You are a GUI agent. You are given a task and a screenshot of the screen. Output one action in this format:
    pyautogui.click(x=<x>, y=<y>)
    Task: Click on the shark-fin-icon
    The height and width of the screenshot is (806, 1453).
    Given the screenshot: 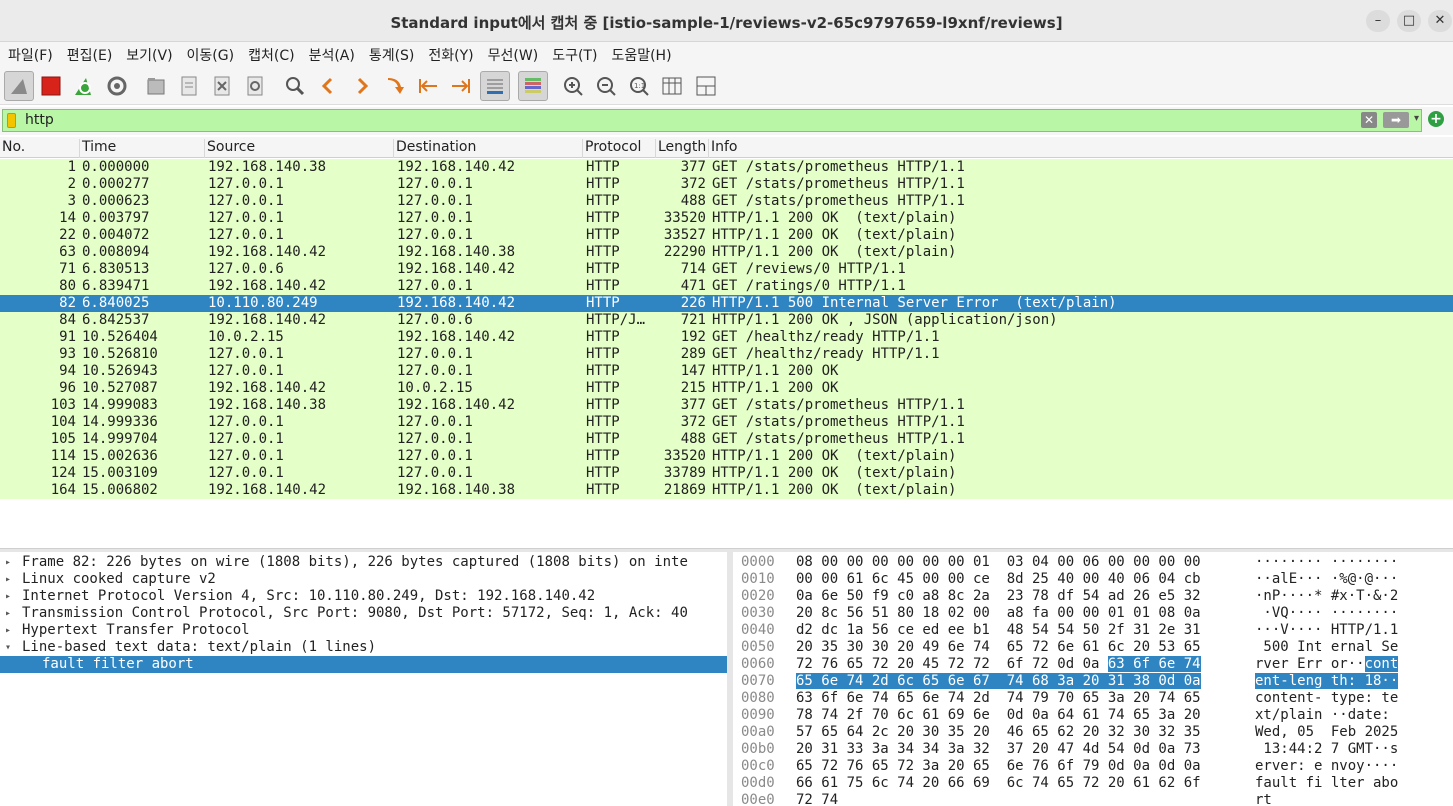 What is the action you would take?
    pyautogui.click(x=19, y=86)
    